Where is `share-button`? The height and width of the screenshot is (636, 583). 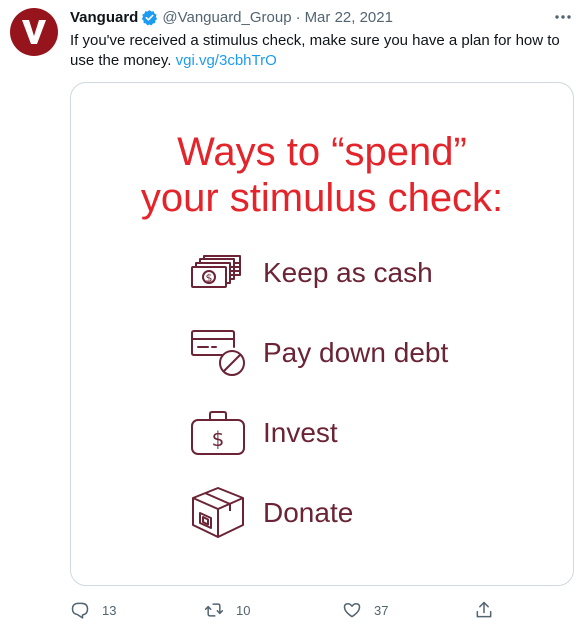 share-button is located at coordinates (484, 610).